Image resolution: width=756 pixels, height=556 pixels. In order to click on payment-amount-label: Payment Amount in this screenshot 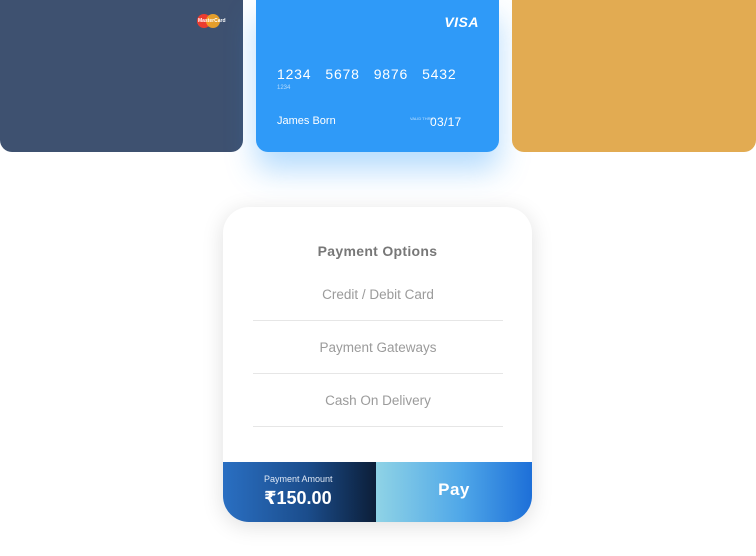, I will do `click(298, 479)`.